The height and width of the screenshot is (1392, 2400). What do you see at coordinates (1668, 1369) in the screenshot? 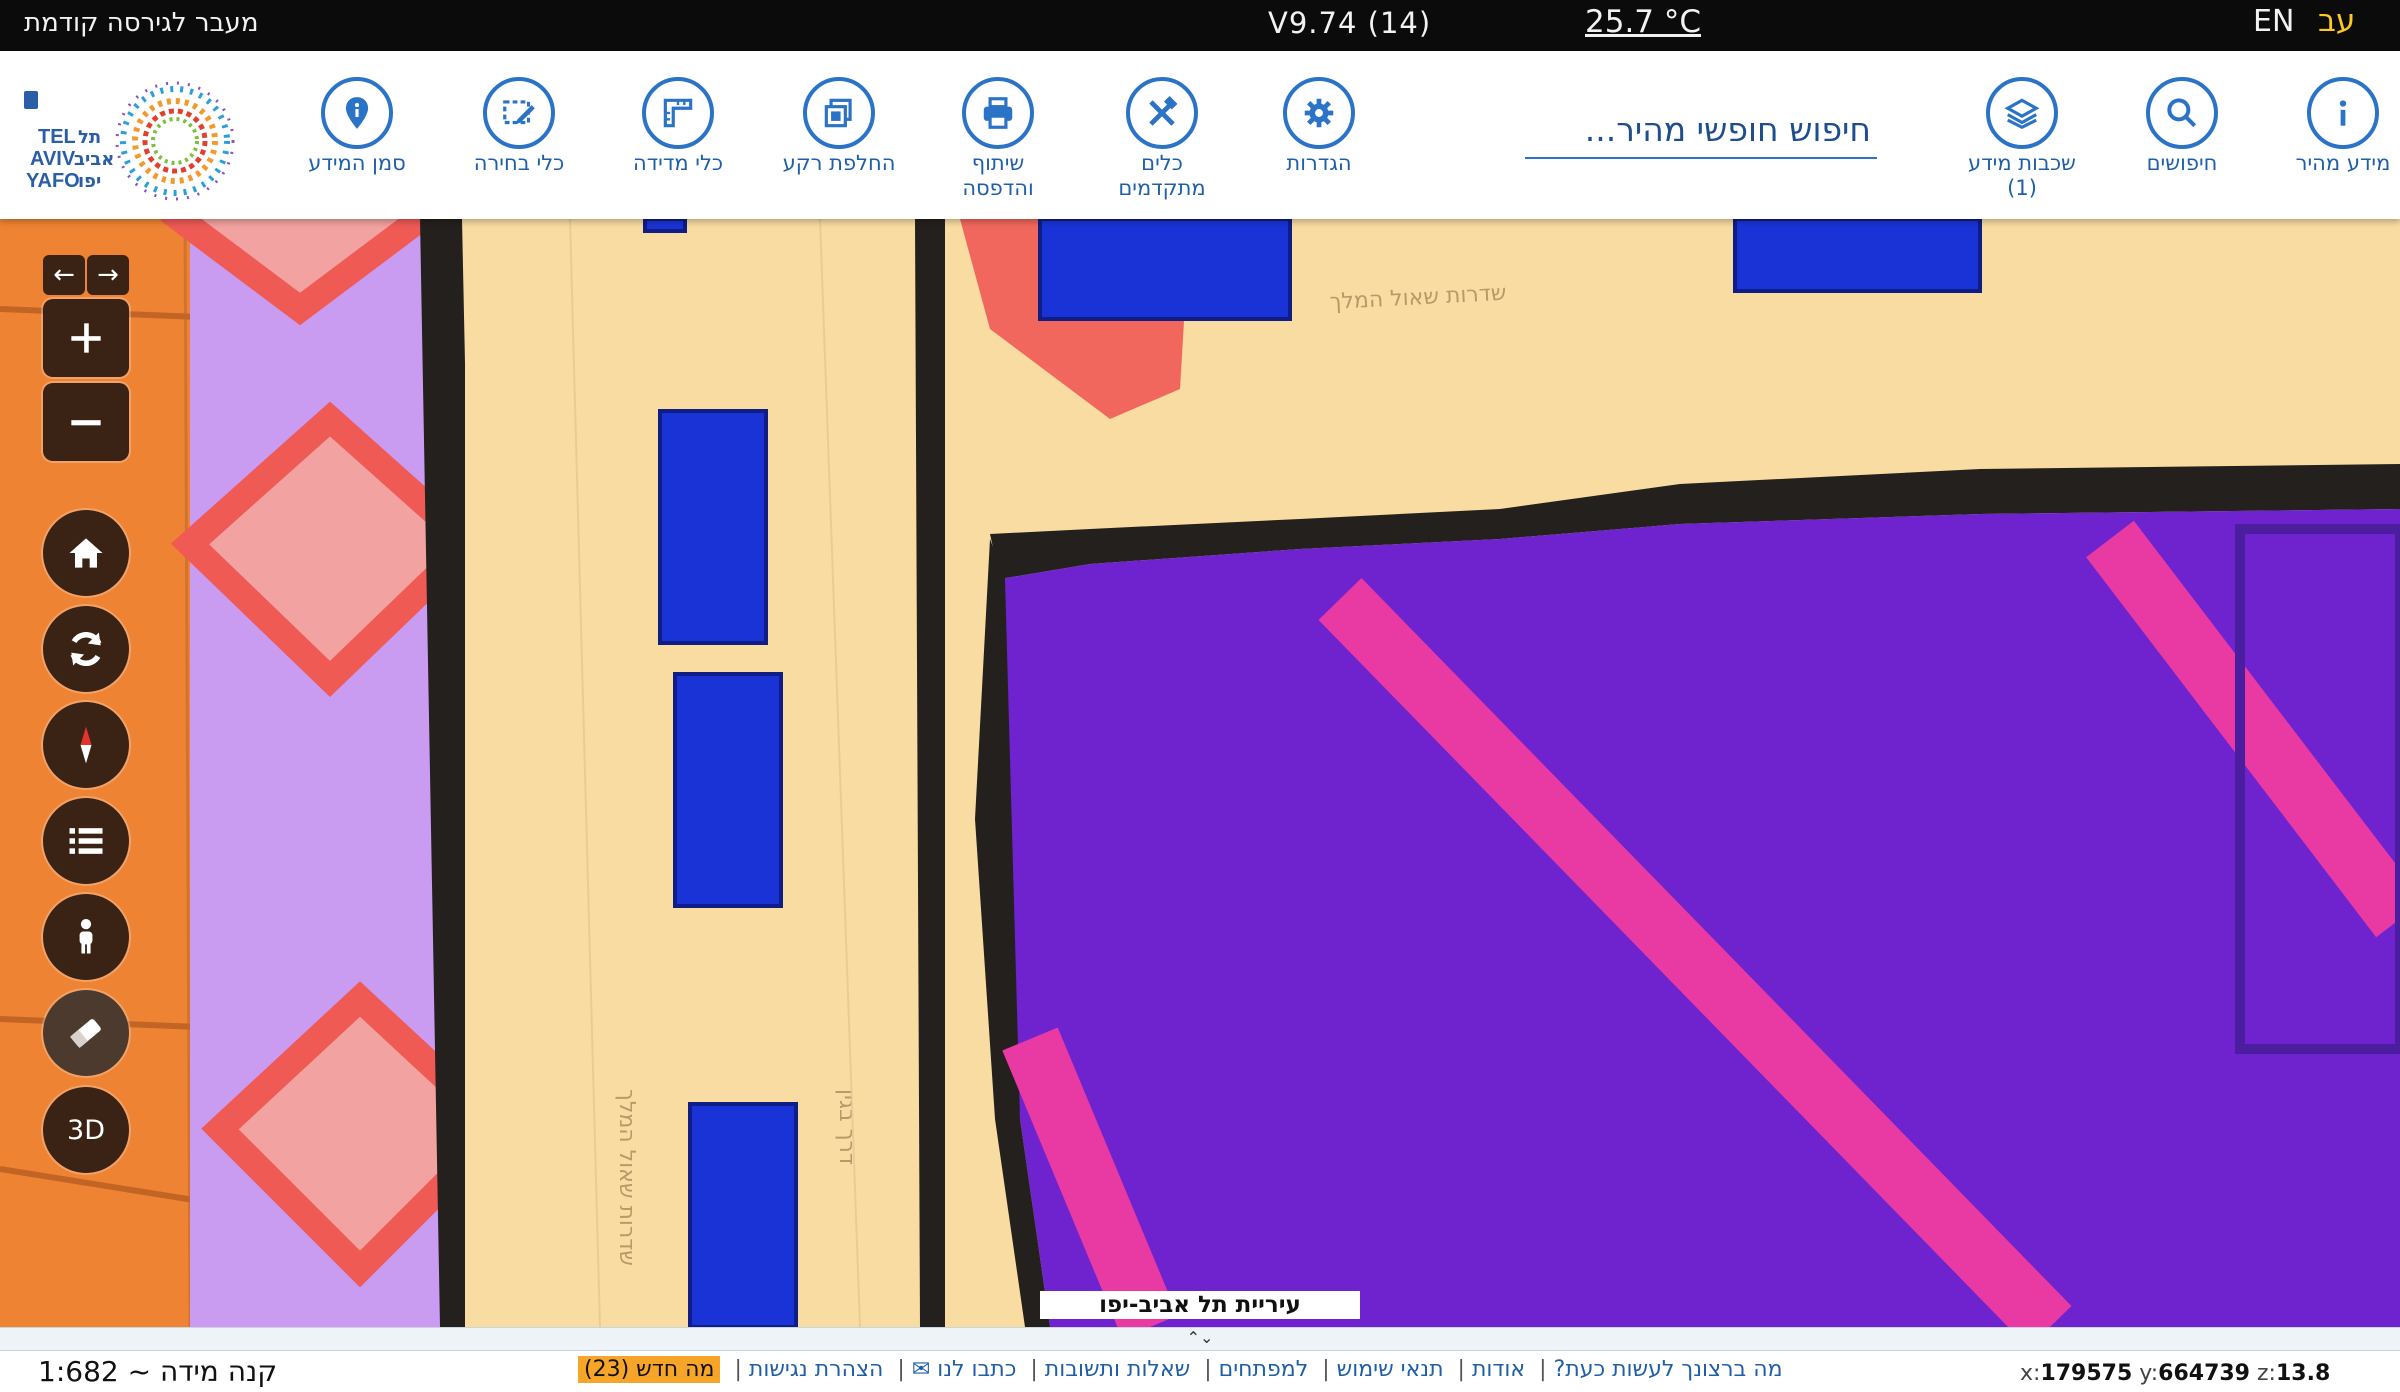
I see `footer-link-what-to-do: מה ברצונך לעשות כעת?` at bounding box center [1668, 1369].